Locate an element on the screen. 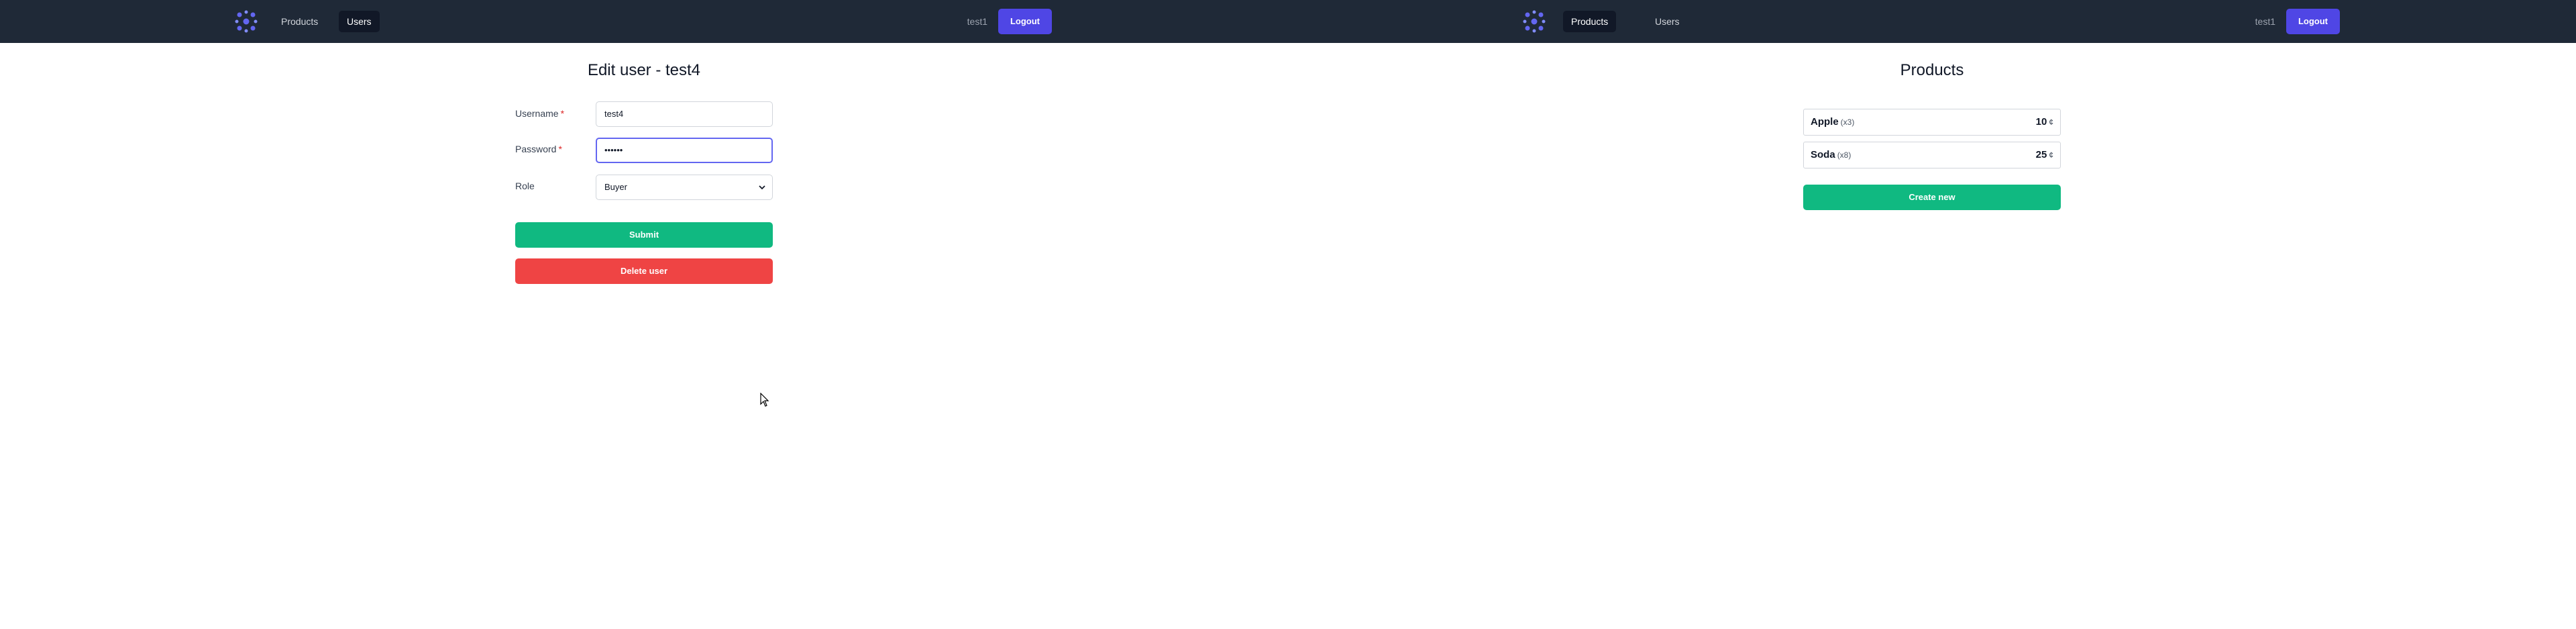 This screenshot has width=2576, height=629. username-input: test4 is located at coordinates (684, 114).